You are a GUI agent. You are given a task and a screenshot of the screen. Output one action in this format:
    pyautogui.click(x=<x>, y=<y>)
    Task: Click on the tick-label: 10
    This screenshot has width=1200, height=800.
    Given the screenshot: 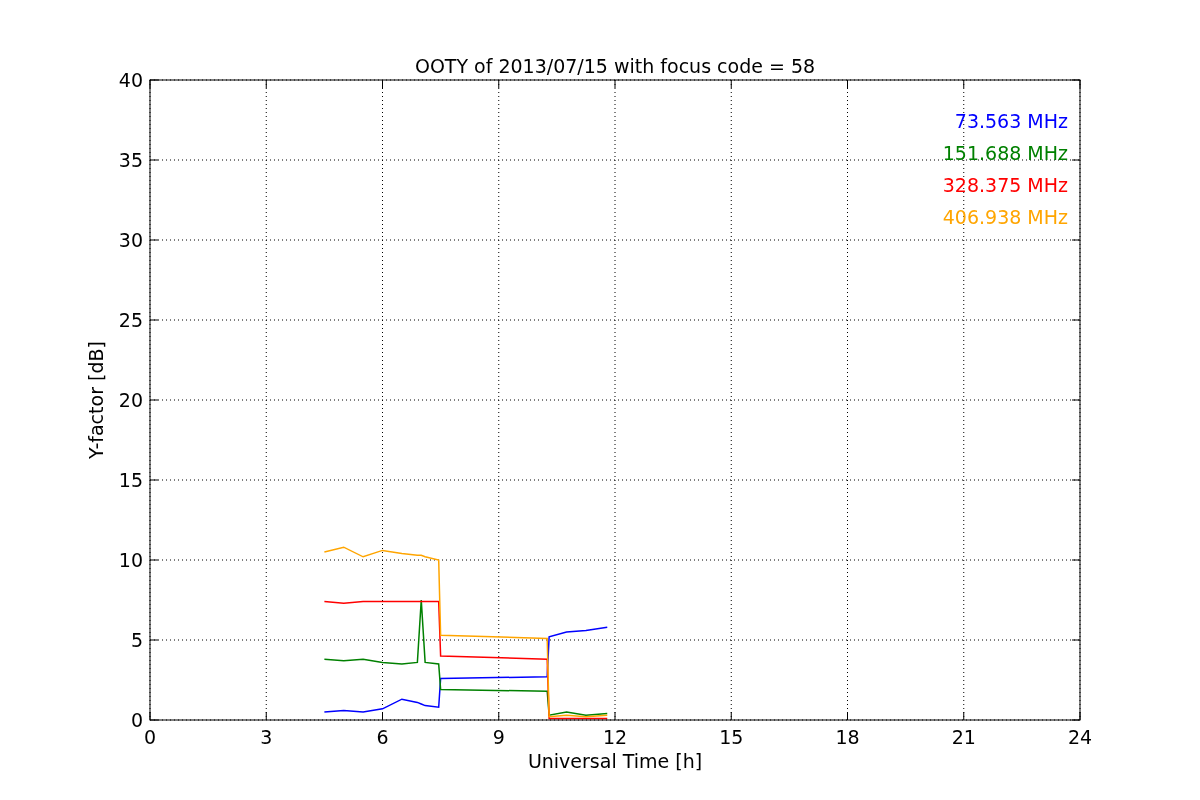 What is the action you would take?
    pyautogui.click(x=130, y=560)
    